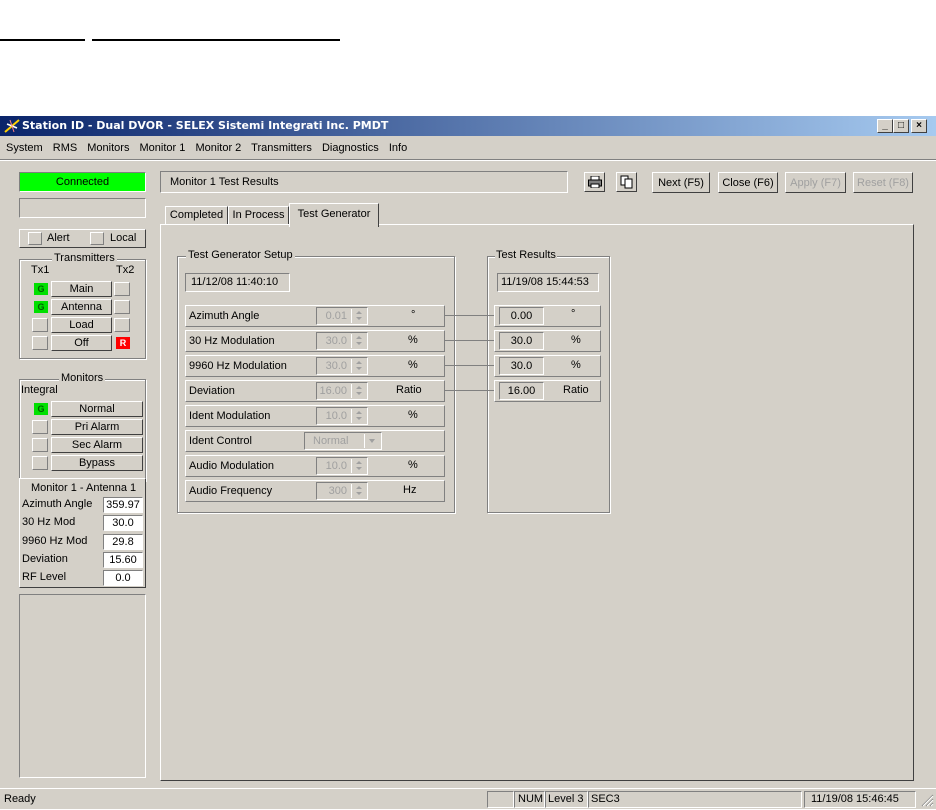 This screenshot has height=810, width=936. Describe the element at coordinates (342, 391) in the screenshot. I see `deviation-spinner: 16.00` at that location.